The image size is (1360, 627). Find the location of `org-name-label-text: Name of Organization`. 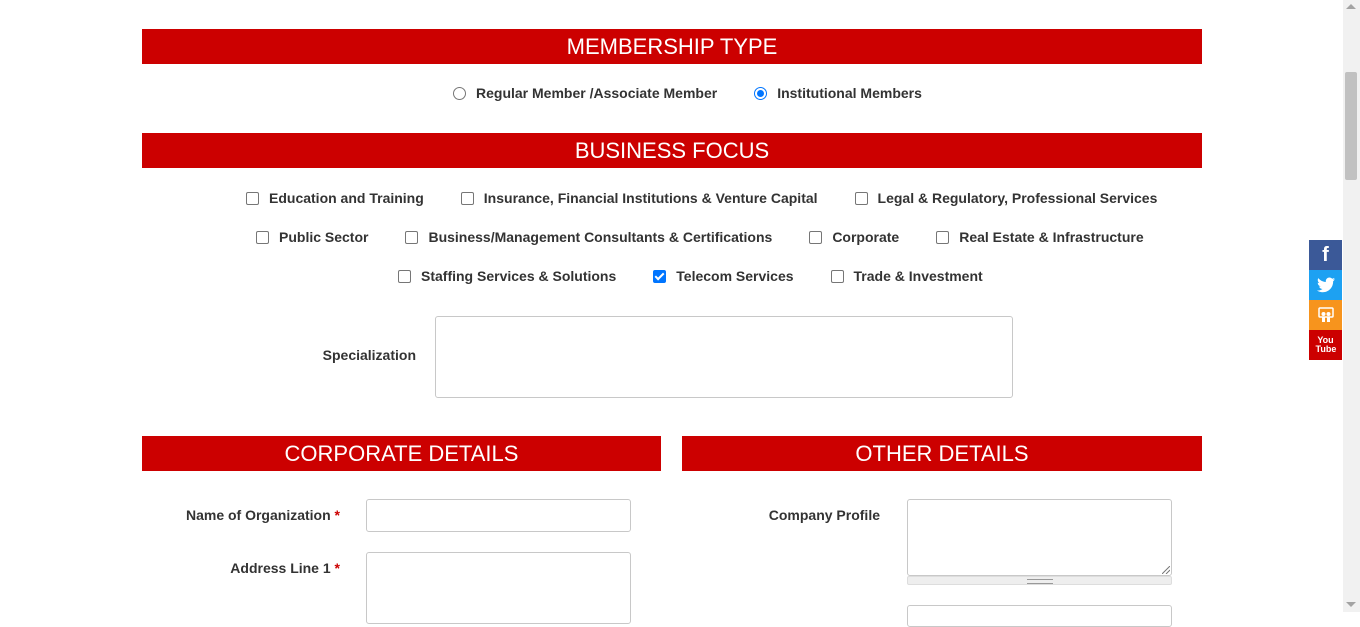

org-name-label-text: Name of Organization is located at coordinates (258, 515).